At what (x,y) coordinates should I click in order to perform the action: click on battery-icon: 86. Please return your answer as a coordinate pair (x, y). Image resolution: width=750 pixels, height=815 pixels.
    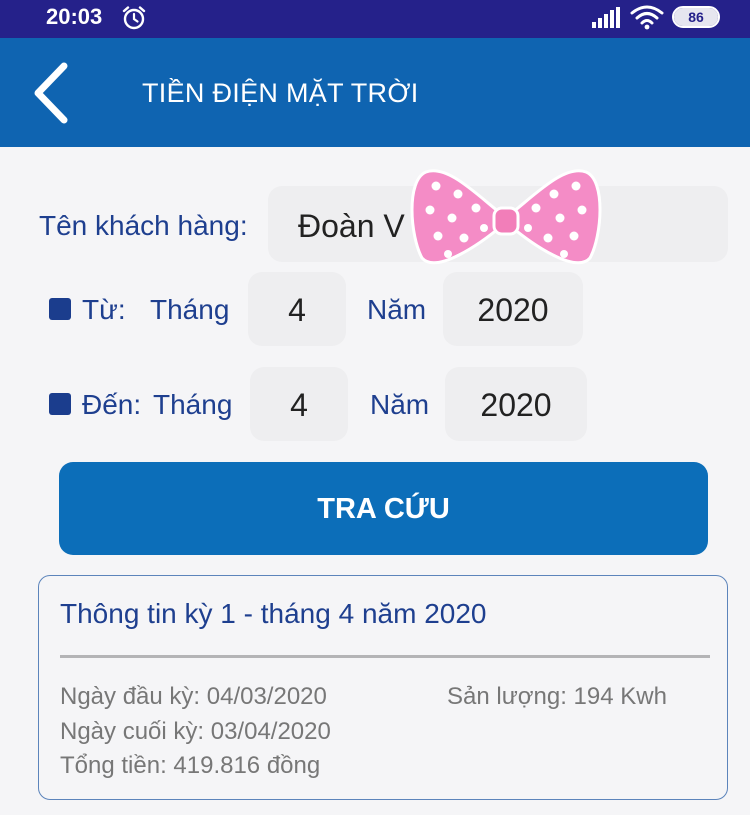
    Looking at the image, I should click on (696, 17).